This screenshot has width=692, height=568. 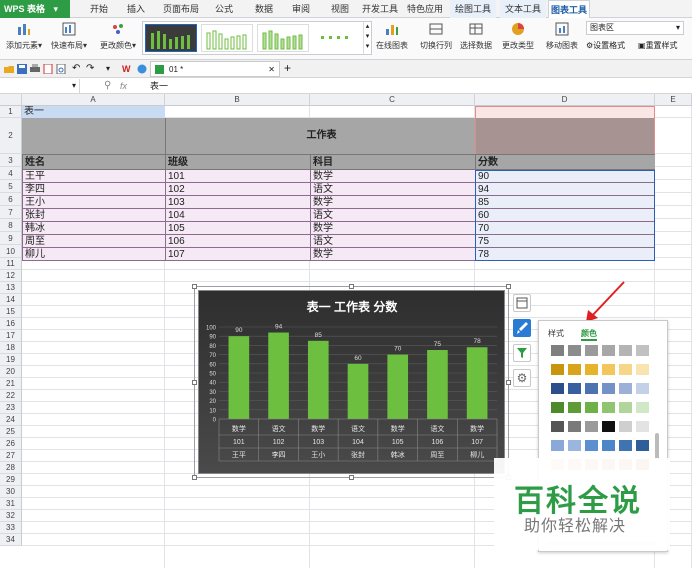 I want to click on tab-6: 审阅, so click(x=301, y=9).